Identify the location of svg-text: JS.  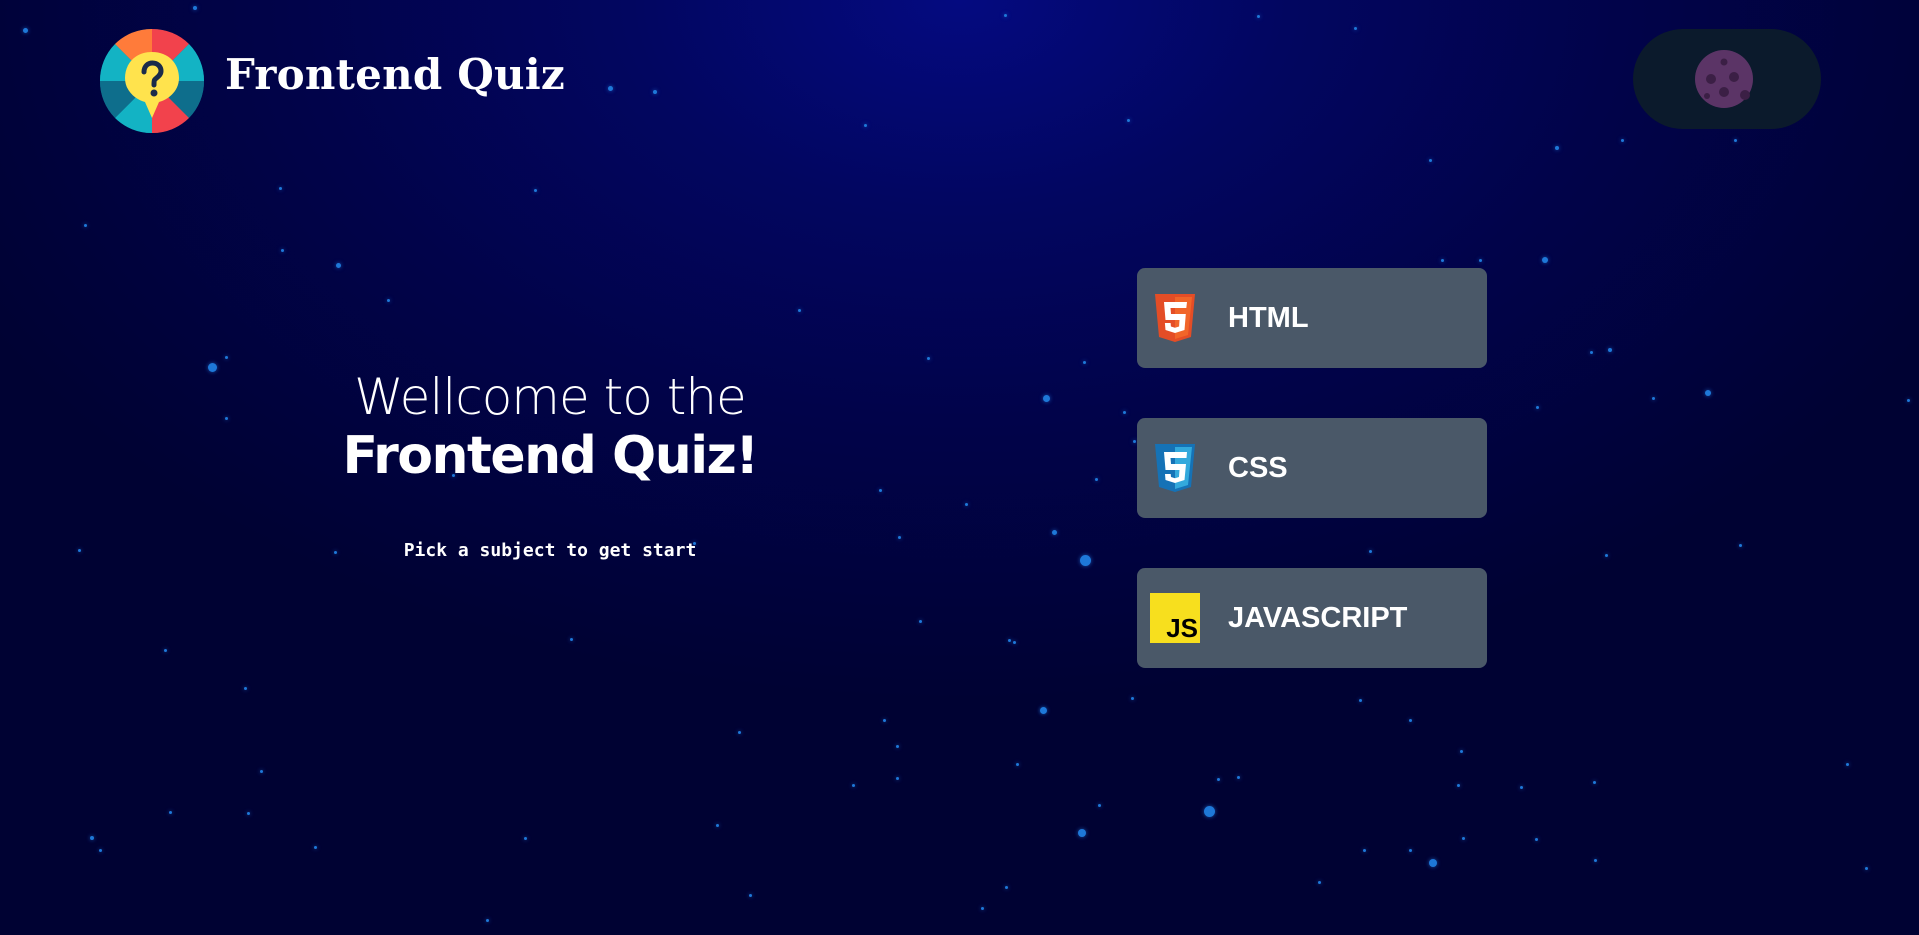
(1182, 628).